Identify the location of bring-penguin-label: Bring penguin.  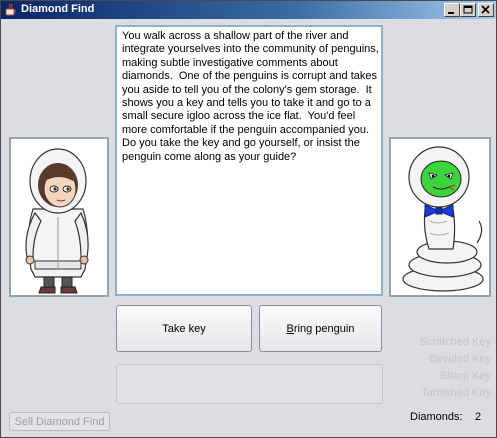
(321, 329).